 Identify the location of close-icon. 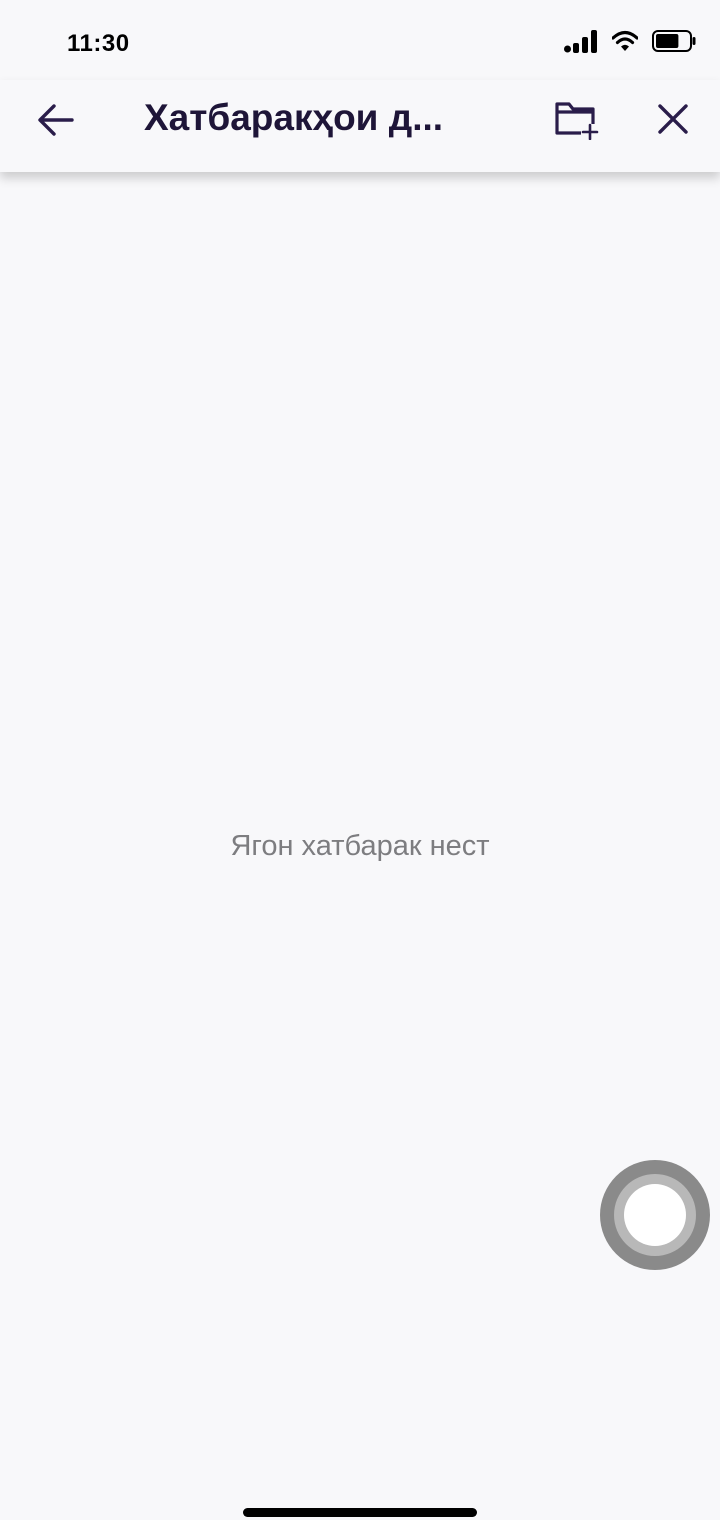
(673, 121).